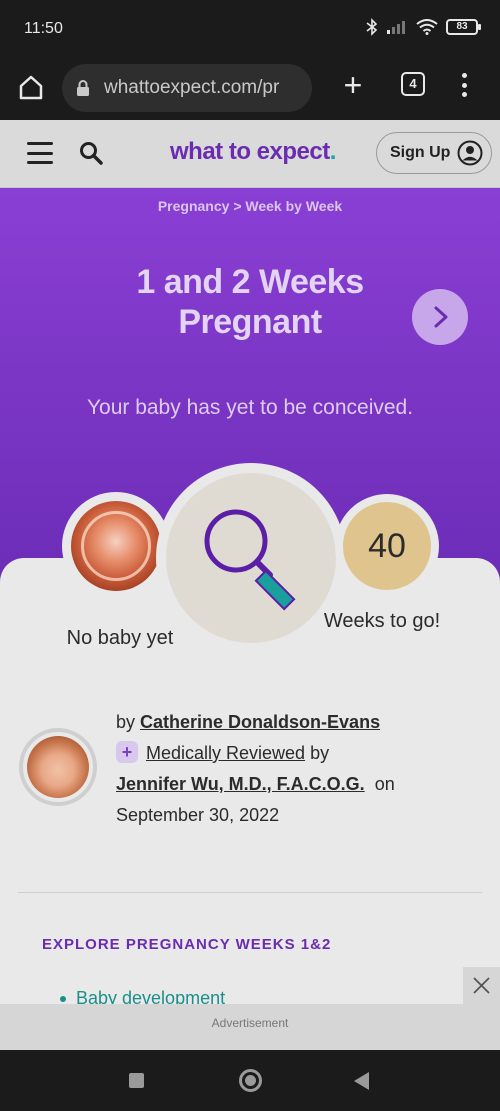  What do you see at coordinates (250, 892) in the screenshot?
I see `divider` at bounding box center [250, 892].